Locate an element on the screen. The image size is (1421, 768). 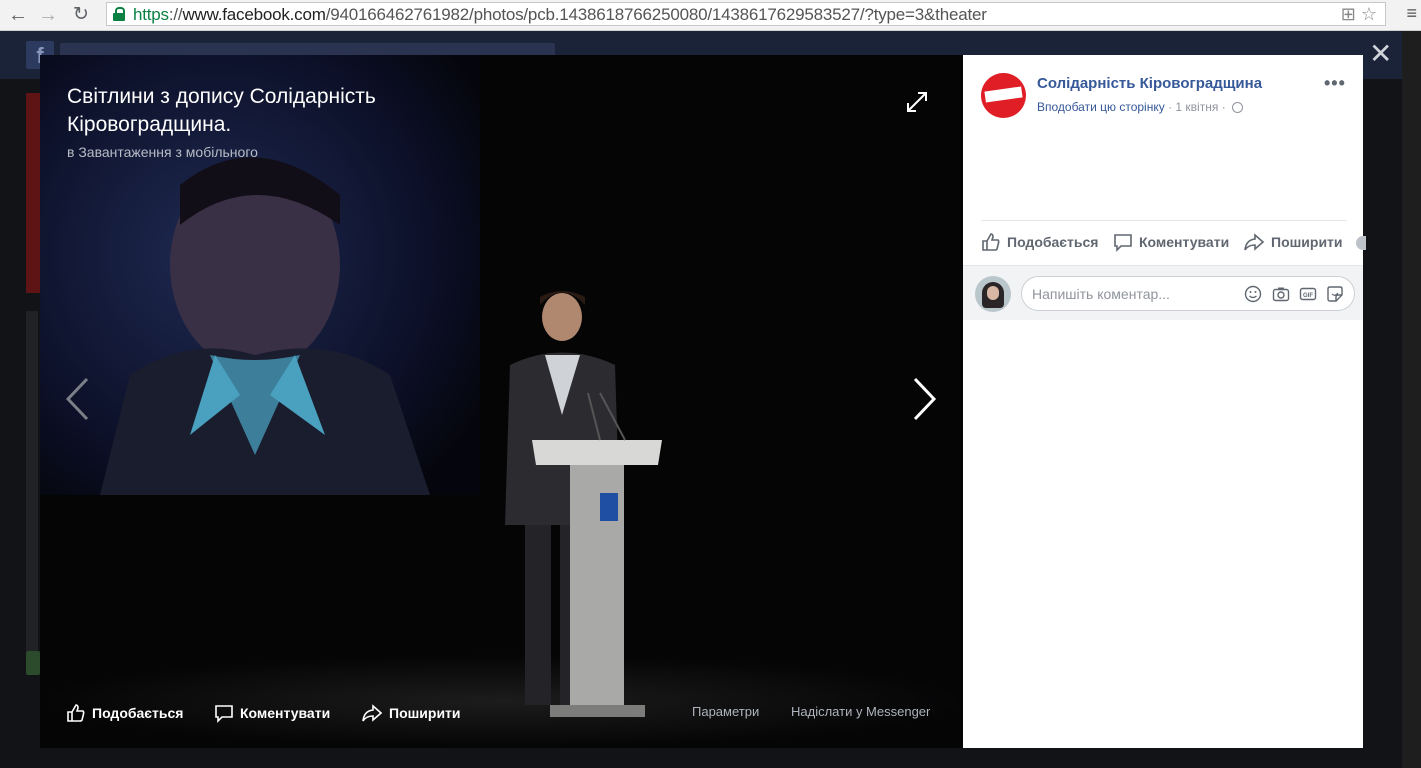
background-left-column is located at coordinates (32, 481).